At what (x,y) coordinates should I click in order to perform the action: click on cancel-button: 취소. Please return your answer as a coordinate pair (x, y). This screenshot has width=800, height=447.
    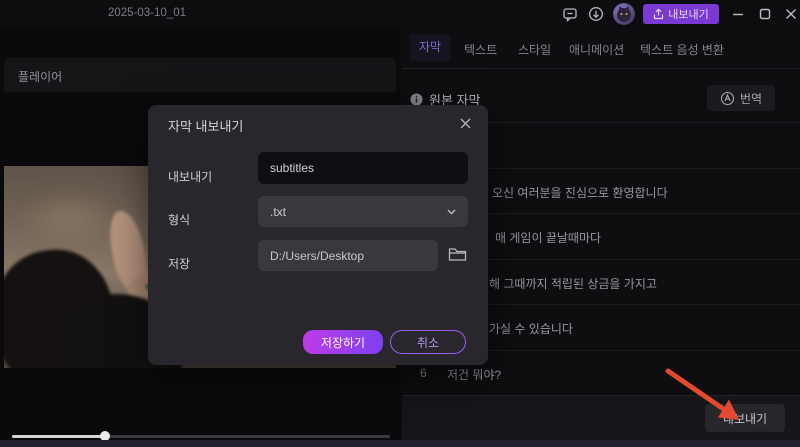
    Looking at the image, I should click on (428, 342).